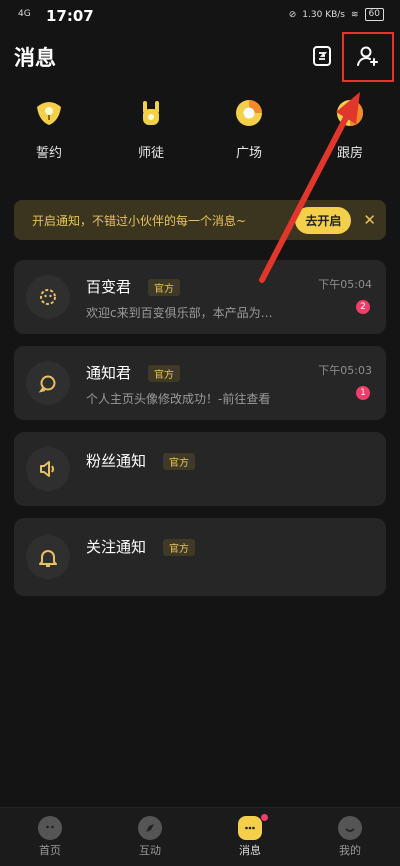  I want to click on quick-action-label: 师徒, so click(150, 153).